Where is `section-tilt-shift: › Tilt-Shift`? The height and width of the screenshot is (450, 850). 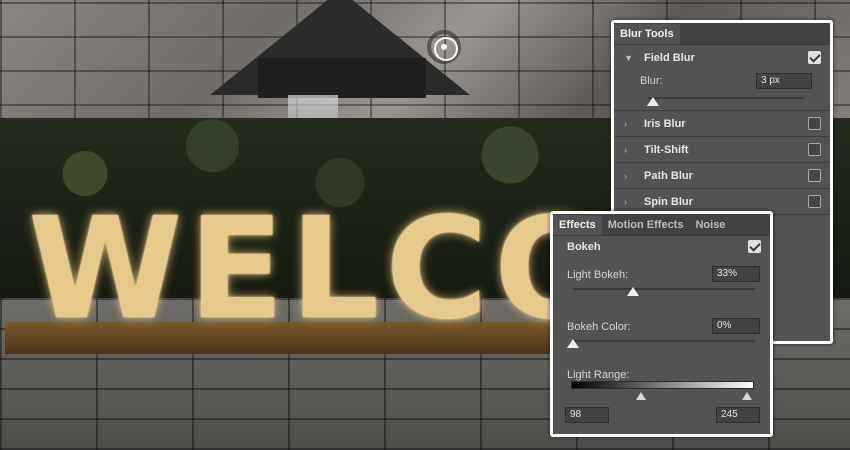 section-tilt-shift: › Tilt-Shift is located at coordinates (722, 150).